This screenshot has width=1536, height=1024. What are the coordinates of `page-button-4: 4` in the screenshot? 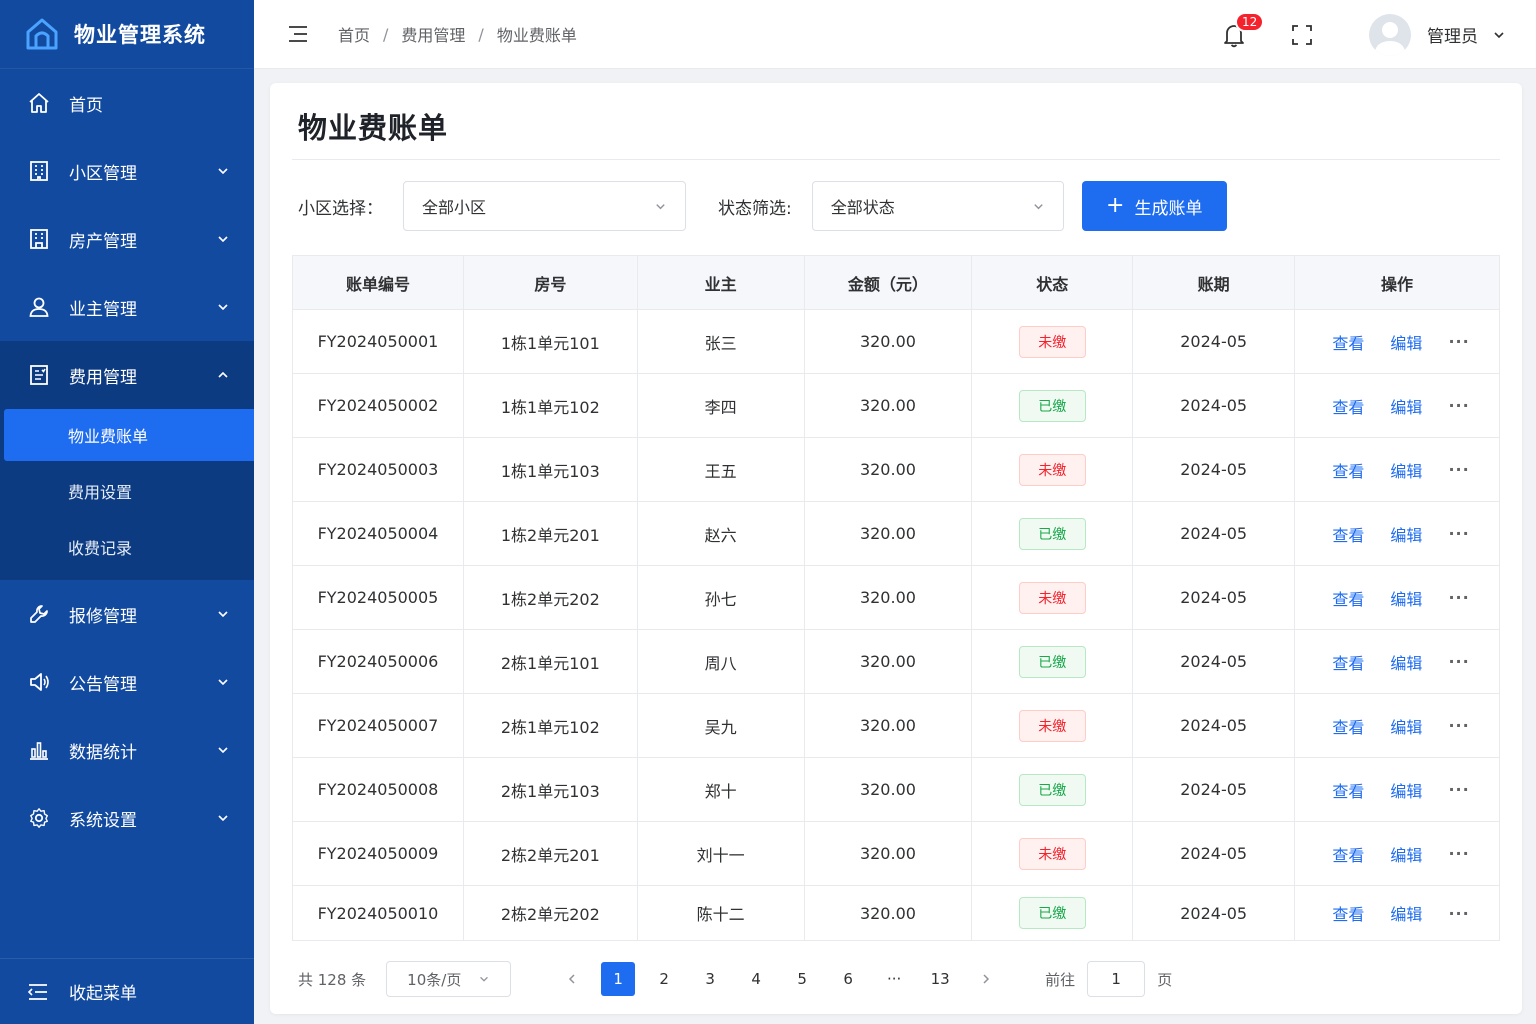 It's located at (756, 979).